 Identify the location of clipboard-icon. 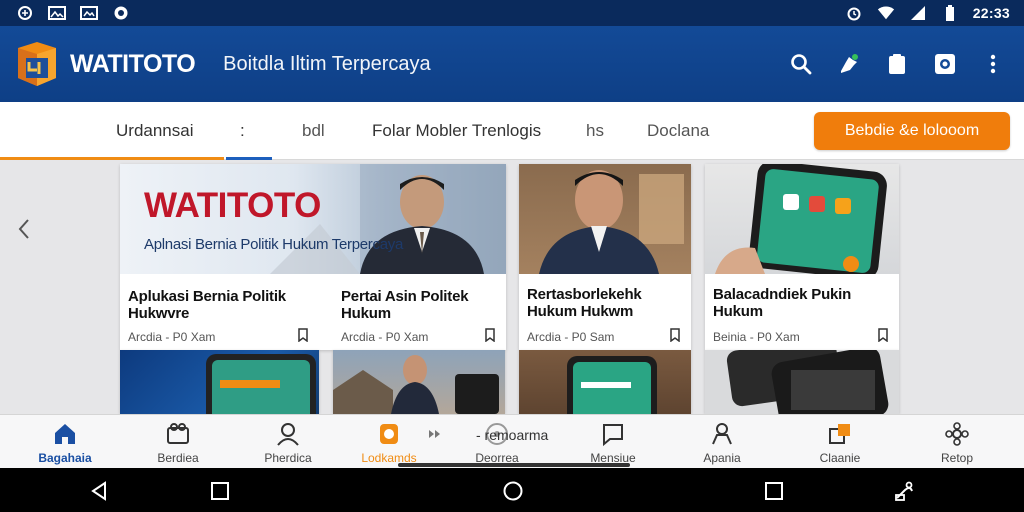
(897, 64).